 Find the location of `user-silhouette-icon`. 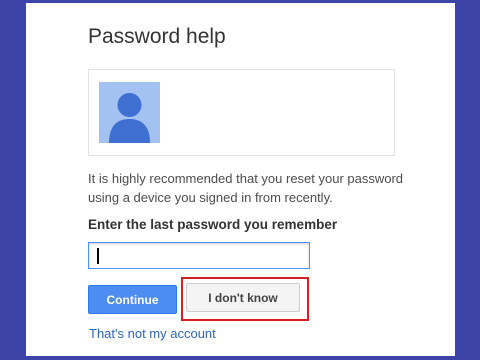

user-silhouette-icon is located at coordinates (129, 118).